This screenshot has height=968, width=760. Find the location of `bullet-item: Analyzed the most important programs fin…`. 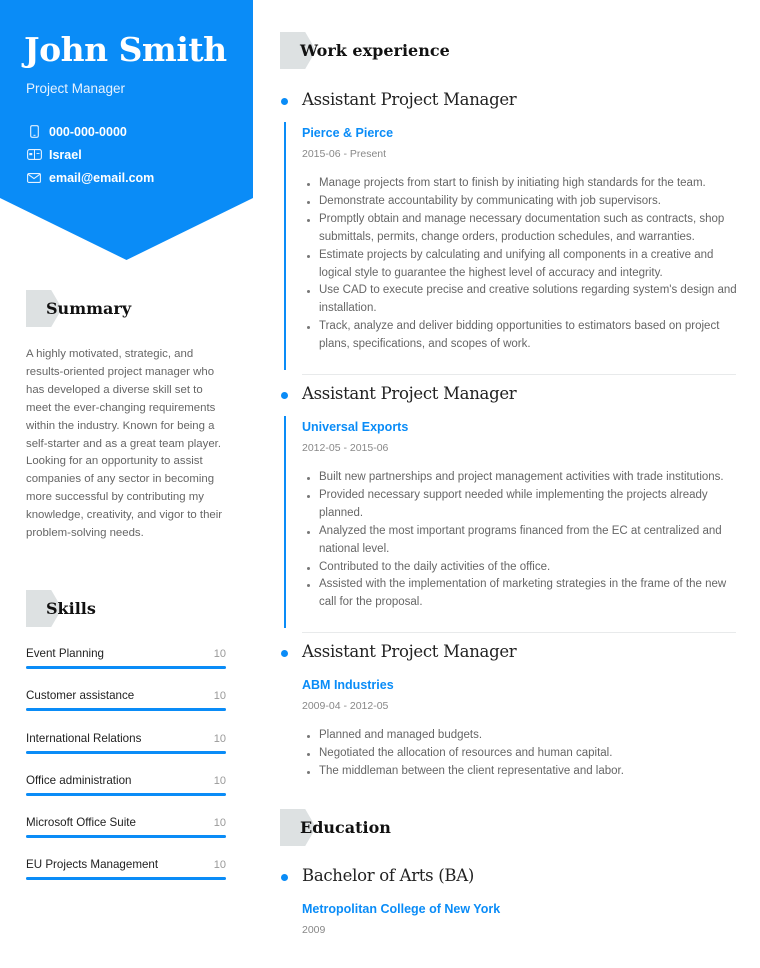

bullet-item: Analyzed the most important programs fin… is located at coordinates (522, 541).